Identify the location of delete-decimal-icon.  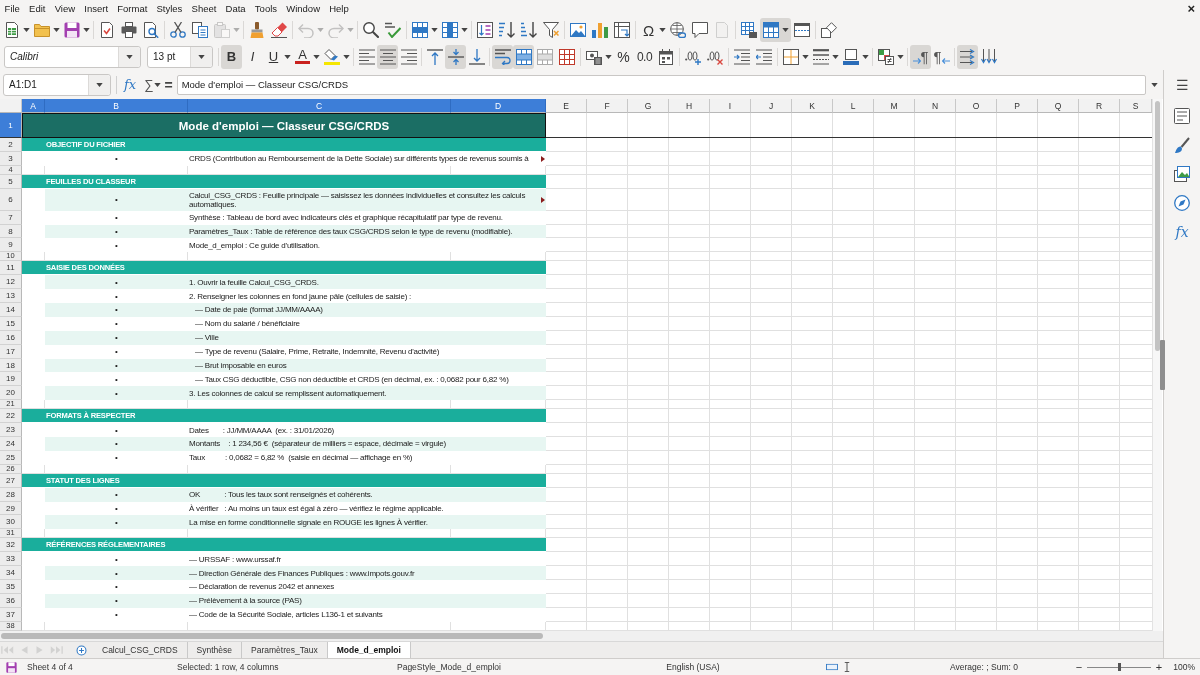
(715, 56).